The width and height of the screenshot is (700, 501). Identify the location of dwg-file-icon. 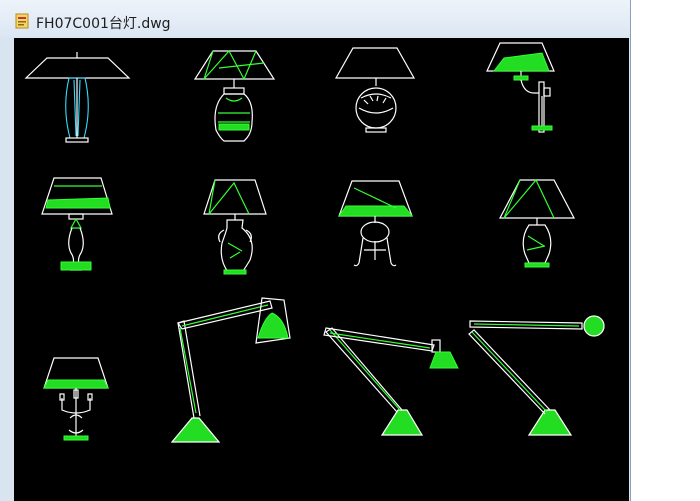
(22, 21).